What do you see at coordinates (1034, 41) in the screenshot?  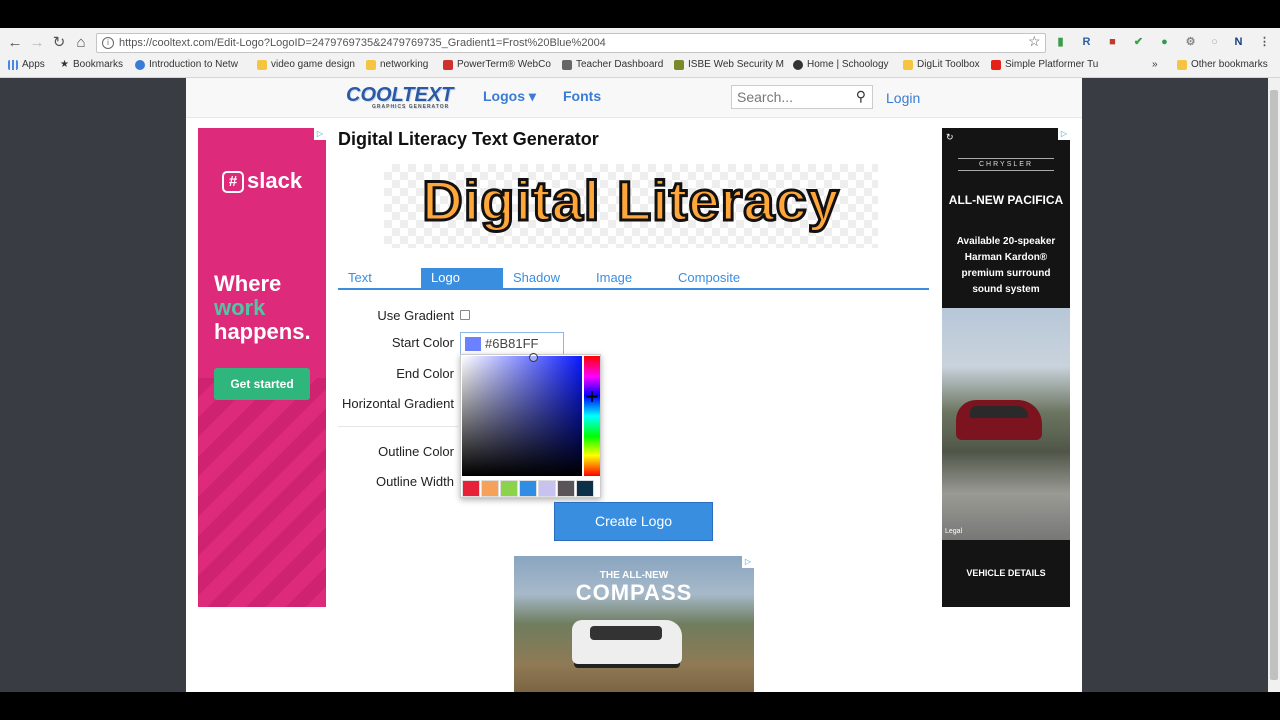 I see `bookmark-star-icon: ☆` at bounding box center [1034, 41].